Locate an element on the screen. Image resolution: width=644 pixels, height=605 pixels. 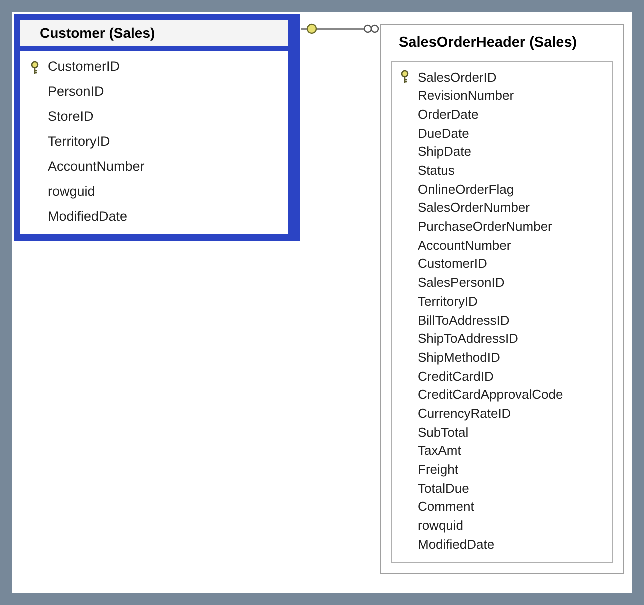
column-name: CreditCardApprovalCode is located at coordinates (491, 395).